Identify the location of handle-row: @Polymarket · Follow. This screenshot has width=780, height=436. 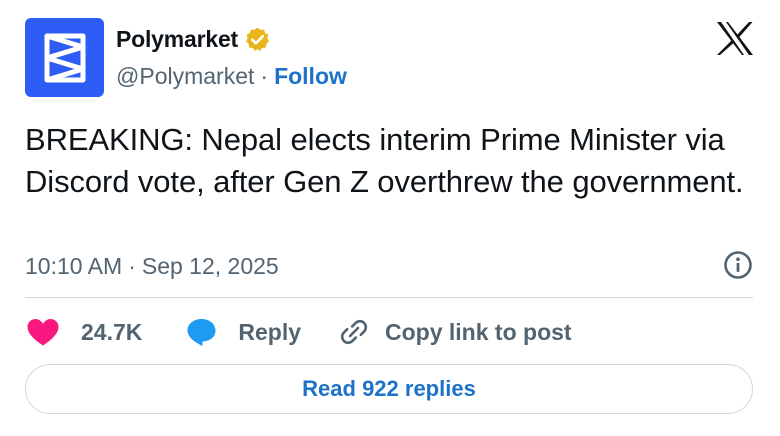
(231, 76).